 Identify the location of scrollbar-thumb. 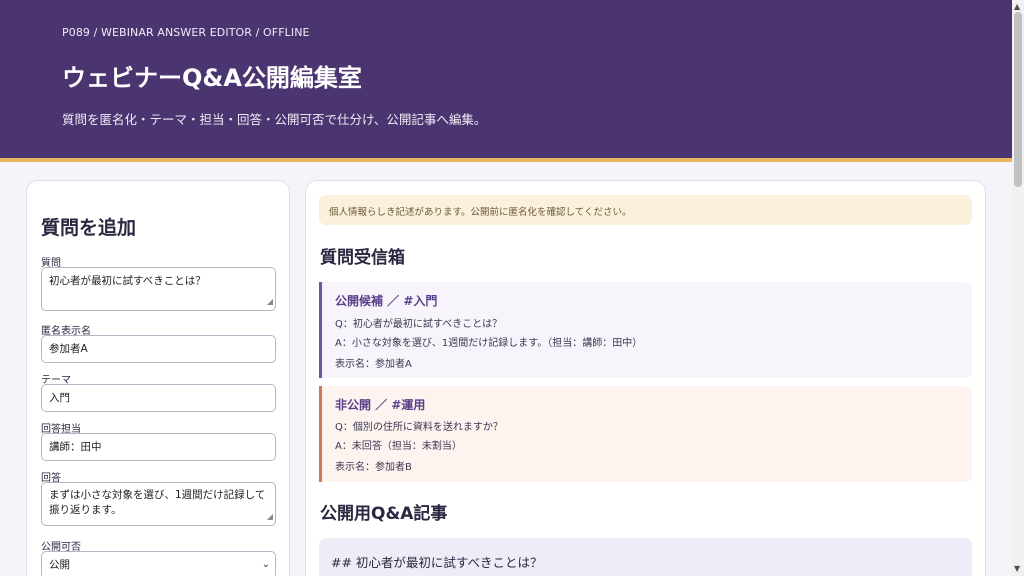
(1018, 99).